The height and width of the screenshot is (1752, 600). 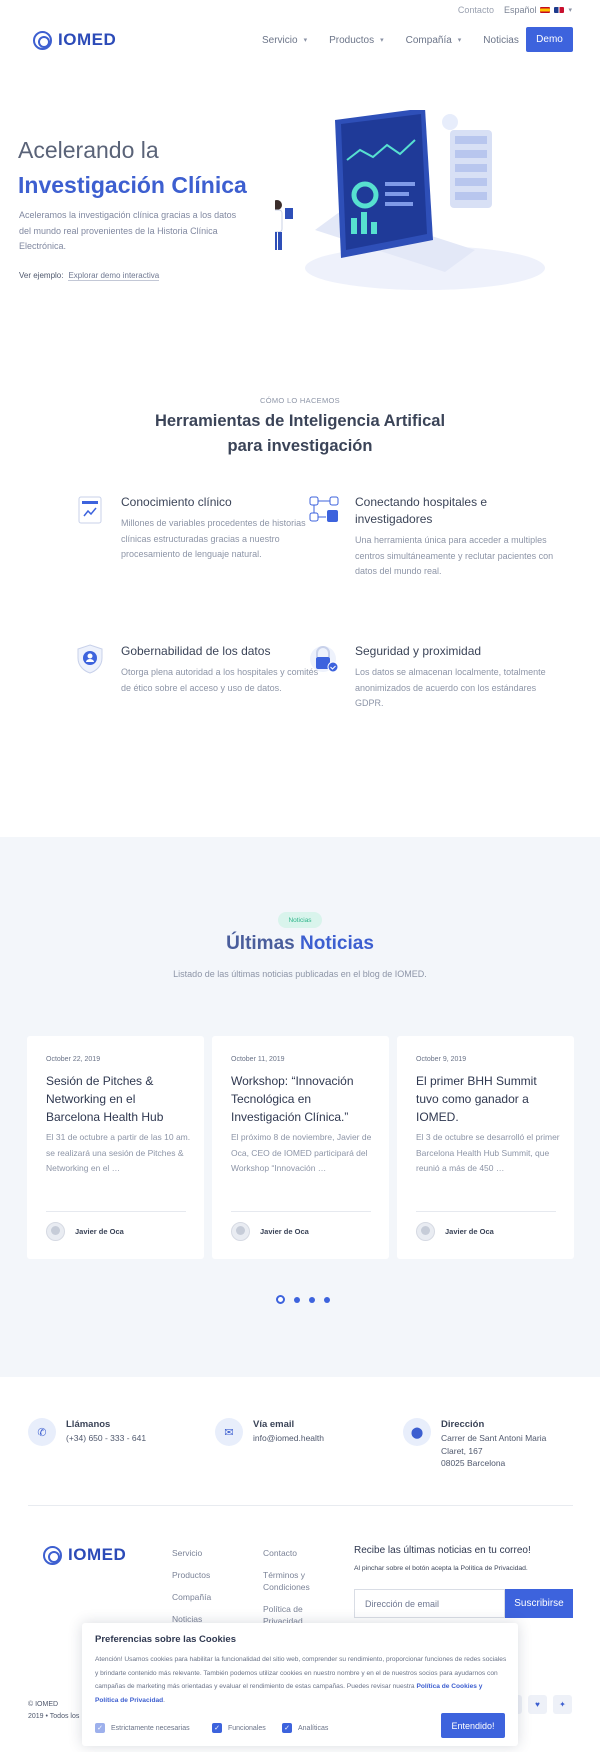 I want to click on nav-label: Noticias, so click(x=501, y=40).